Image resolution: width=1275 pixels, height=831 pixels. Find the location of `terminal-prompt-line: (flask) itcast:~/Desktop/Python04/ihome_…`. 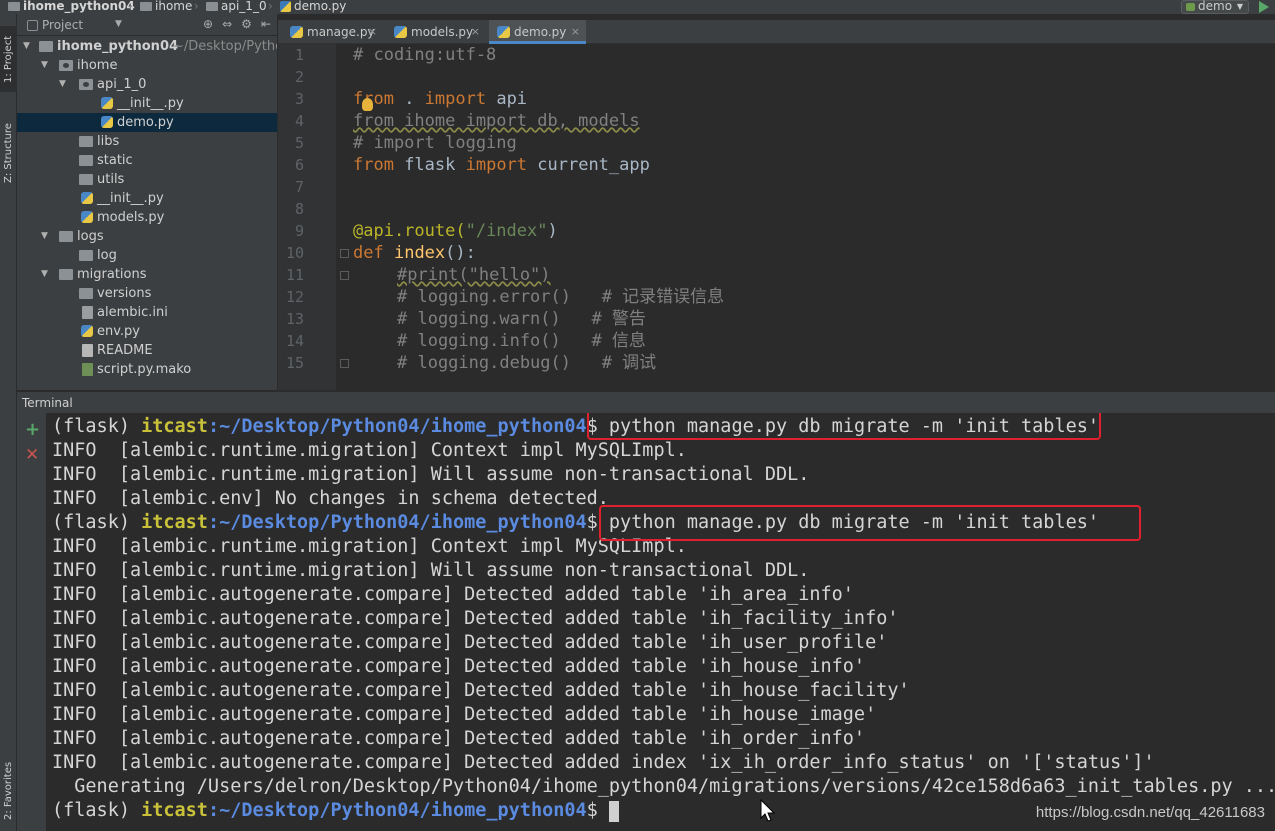

terminal-prompt-line: (flask) itcast:~/Desktop/Python04/ihome_… is located at coordinates (335, 811).